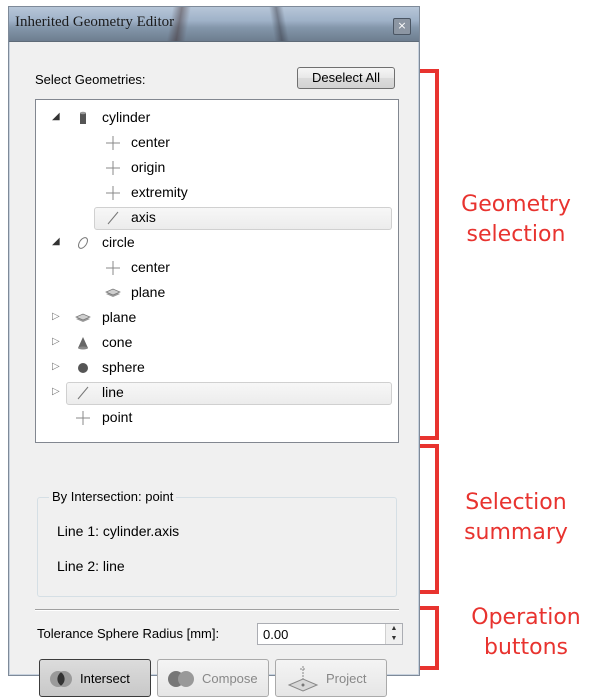 The height and width of the screenshot is (697, 596). Describe the element at coordinates (346, 78) in the screenshot. I see `deselect-all-button: Deselect All` at that location.